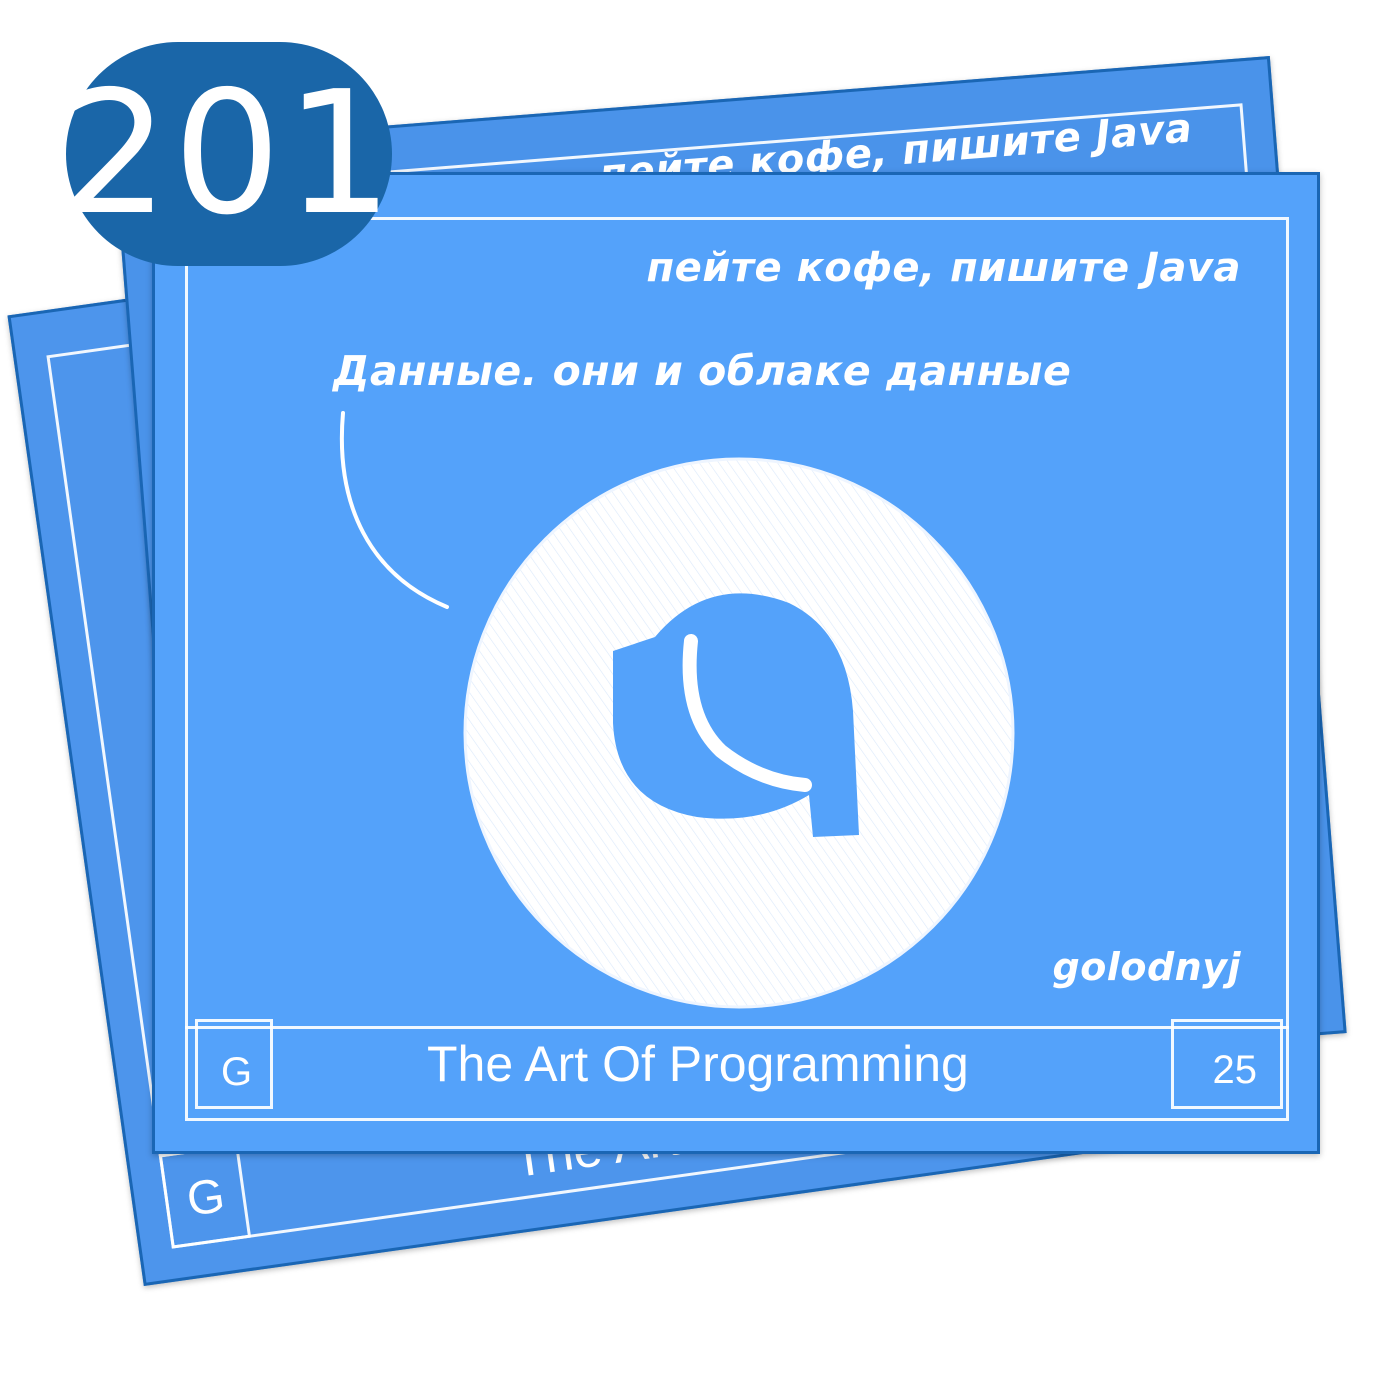 This screenshot has width=1400, height=1400. What do you see at coordinates (1146, 967) in the screenshot?
I see `author-name: golodnyj` at bounding box center [1146, 967].